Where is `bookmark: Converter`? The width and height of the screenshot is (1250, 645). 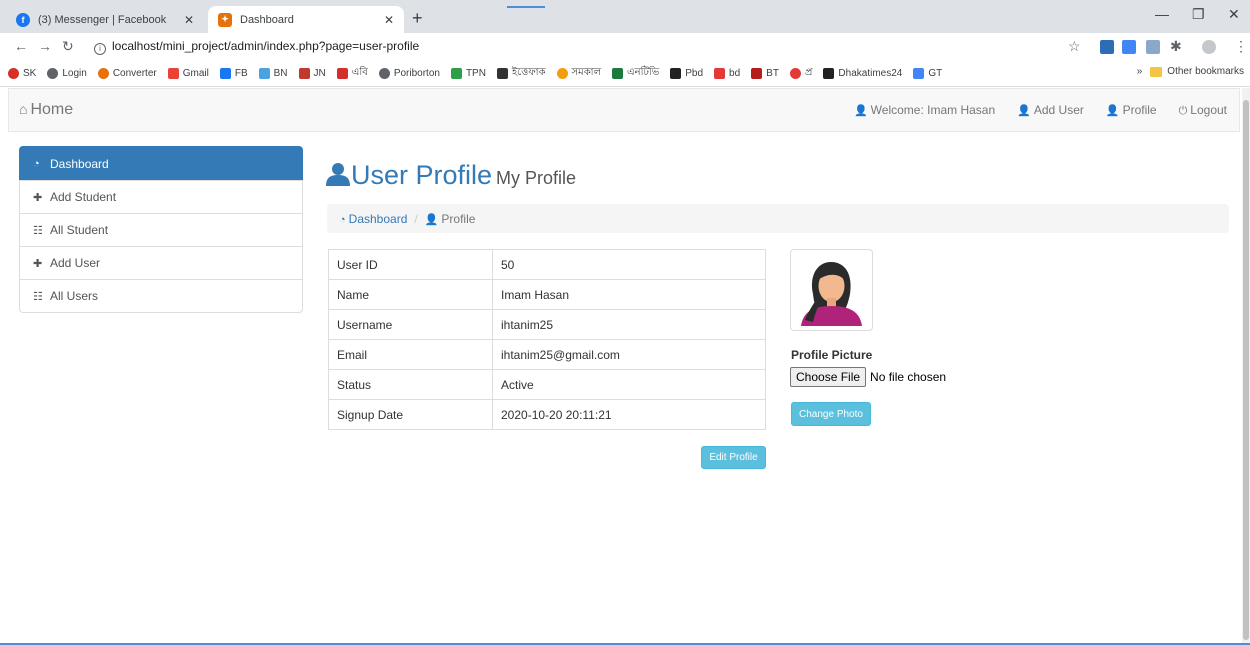 bookmark: Converter is located at coordinates (127, 73).